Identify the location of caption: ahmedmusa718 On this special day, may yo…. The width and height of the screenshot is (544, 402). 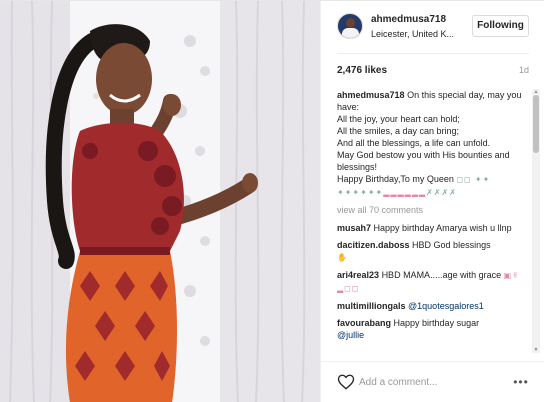
(435, 144).